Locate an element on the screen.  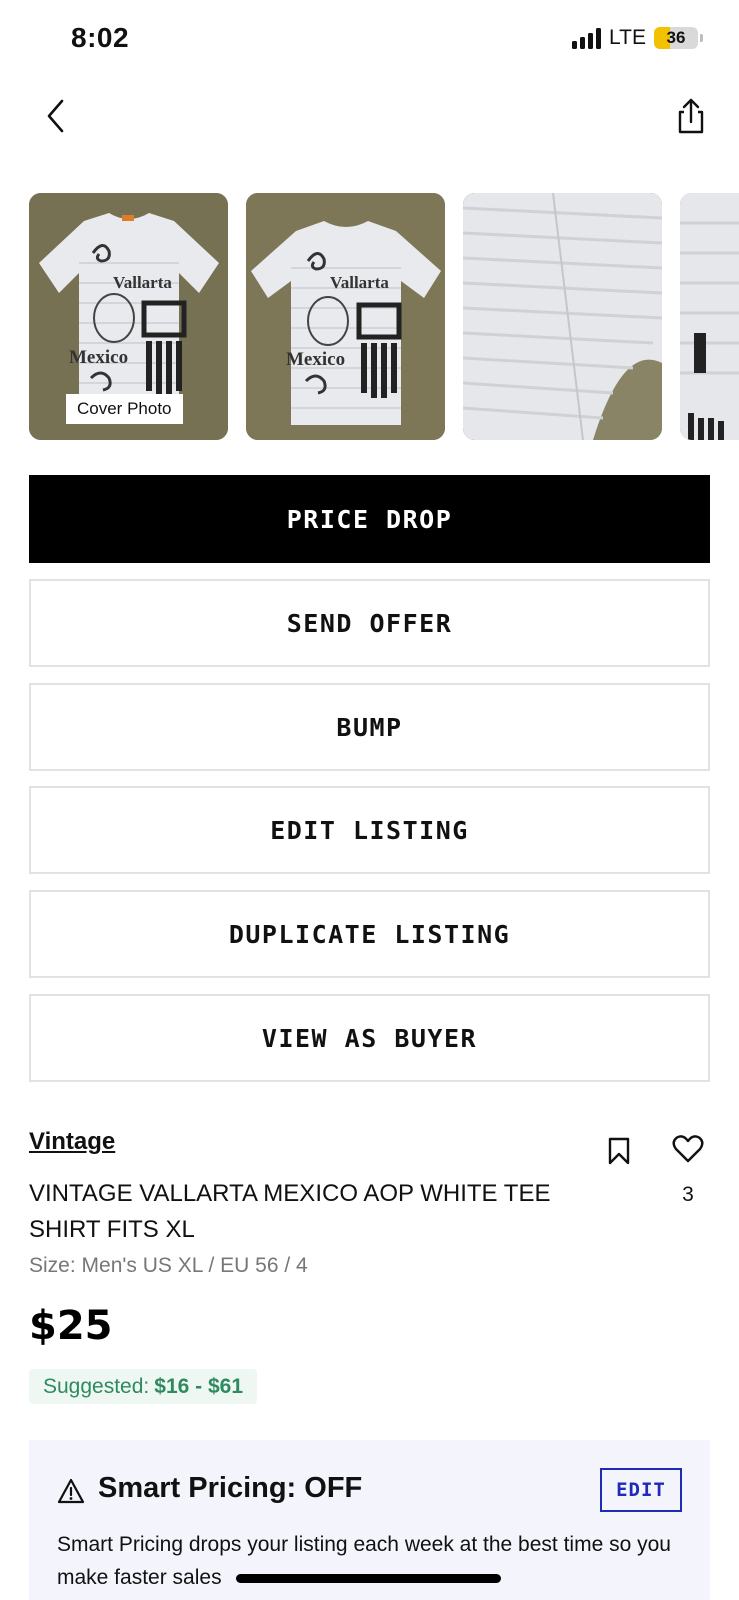
share-icon is located at coordinates (691, 116).